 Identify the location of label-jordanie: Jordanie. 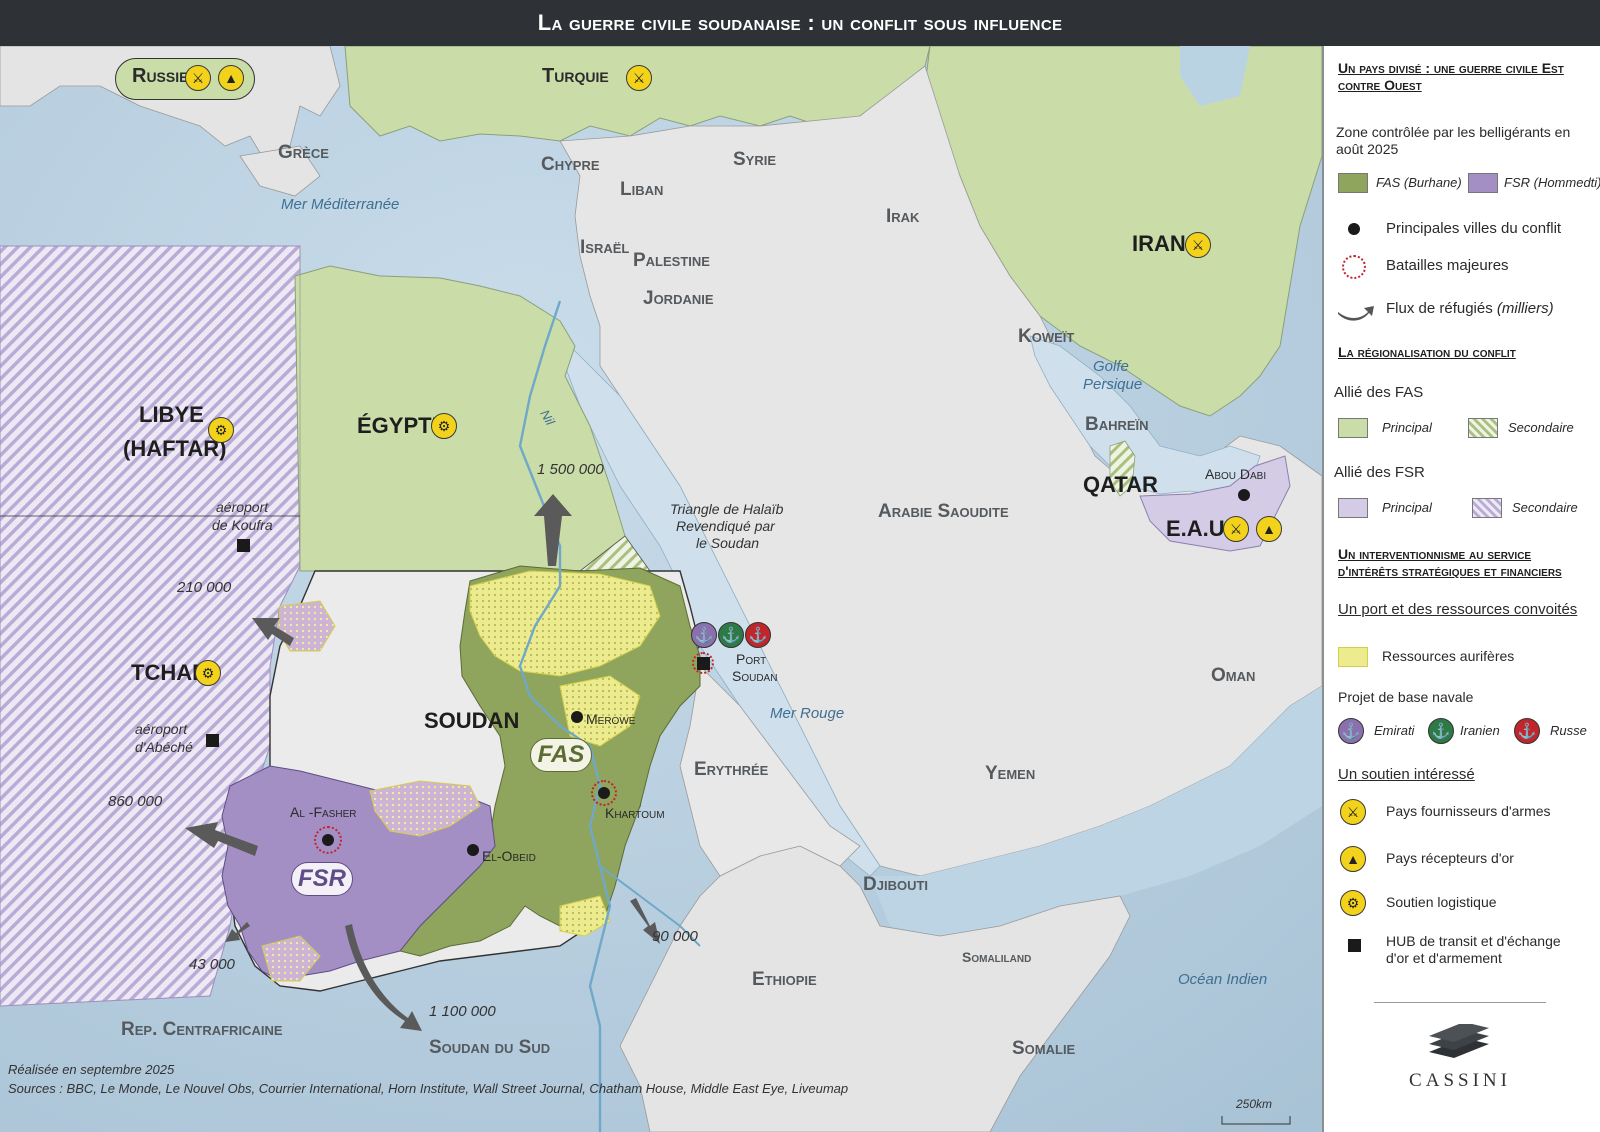
(678, 298).